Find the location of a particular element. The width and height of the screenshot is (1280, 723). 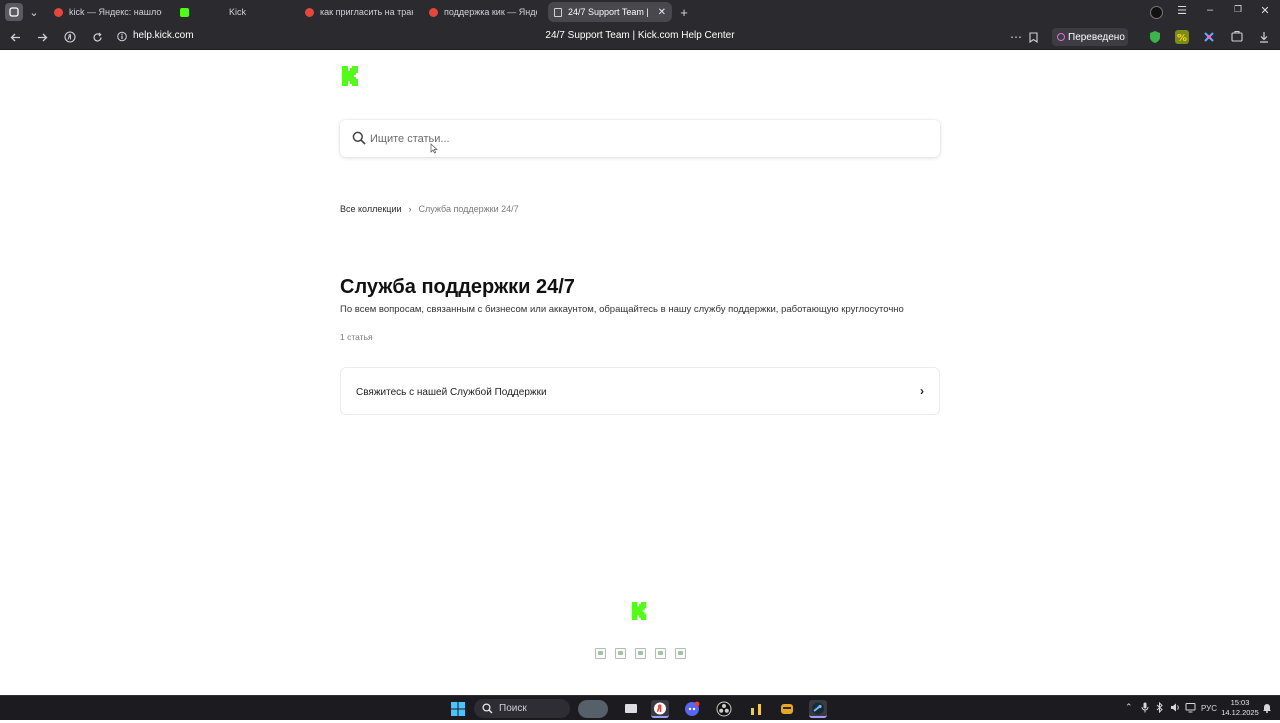

kick-icon is located at coordinates (184, 12).